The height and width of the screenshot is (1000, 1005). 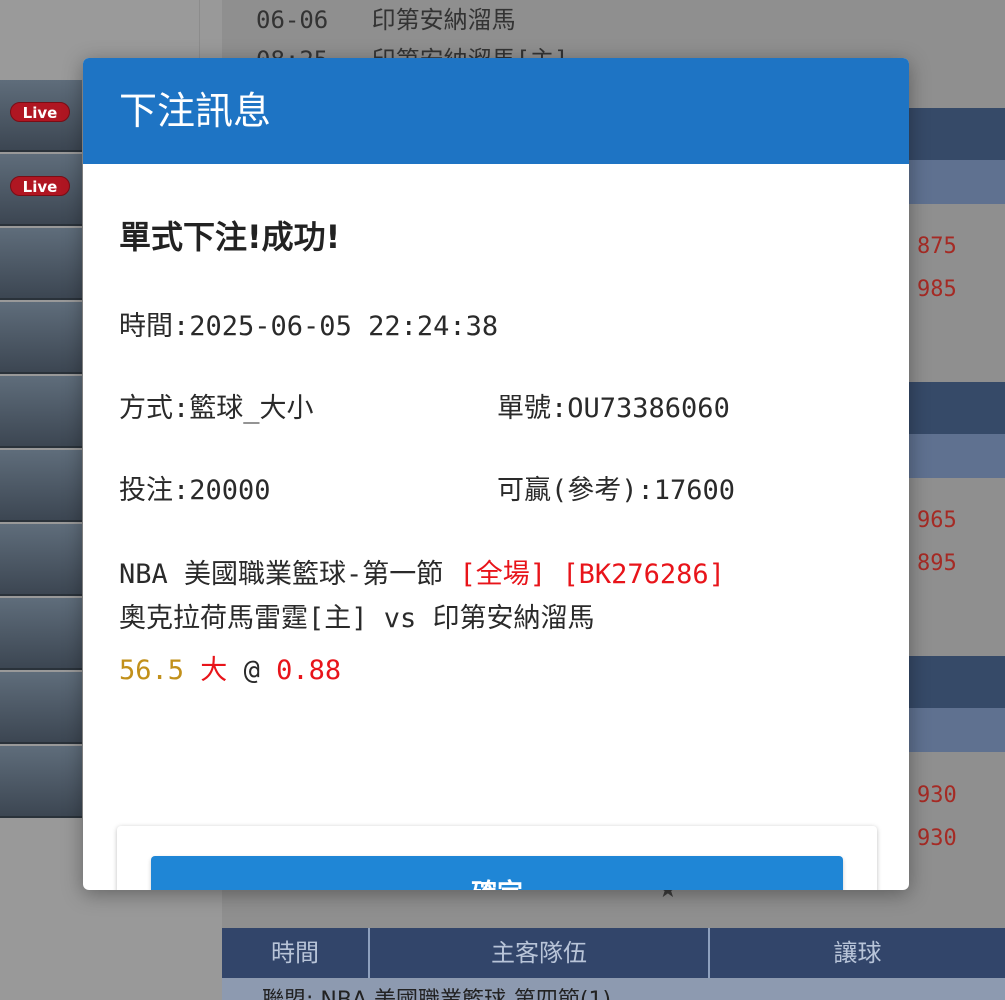 I want to click on odds-value: 0.88, so click(x=309, y=670).